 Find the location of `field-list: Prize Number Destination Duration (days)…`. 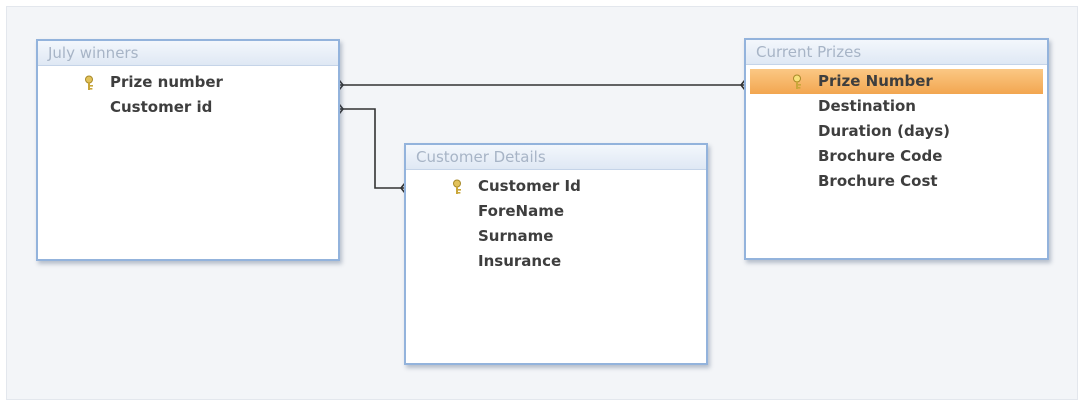

field-list: Prize Number Destination Duration (days)… is located at coordinates (896, 129).